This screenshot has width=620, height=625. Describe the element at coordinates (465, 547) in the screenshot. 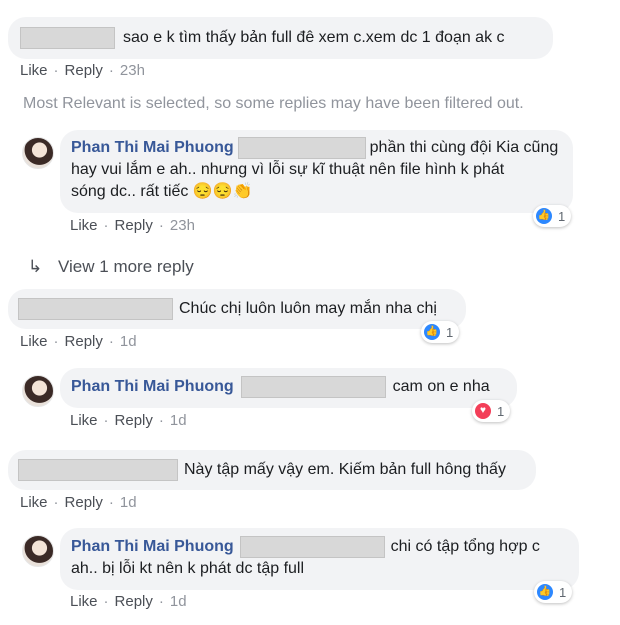

I see `reply-text: chi có tập tổng hợp c` at that location.